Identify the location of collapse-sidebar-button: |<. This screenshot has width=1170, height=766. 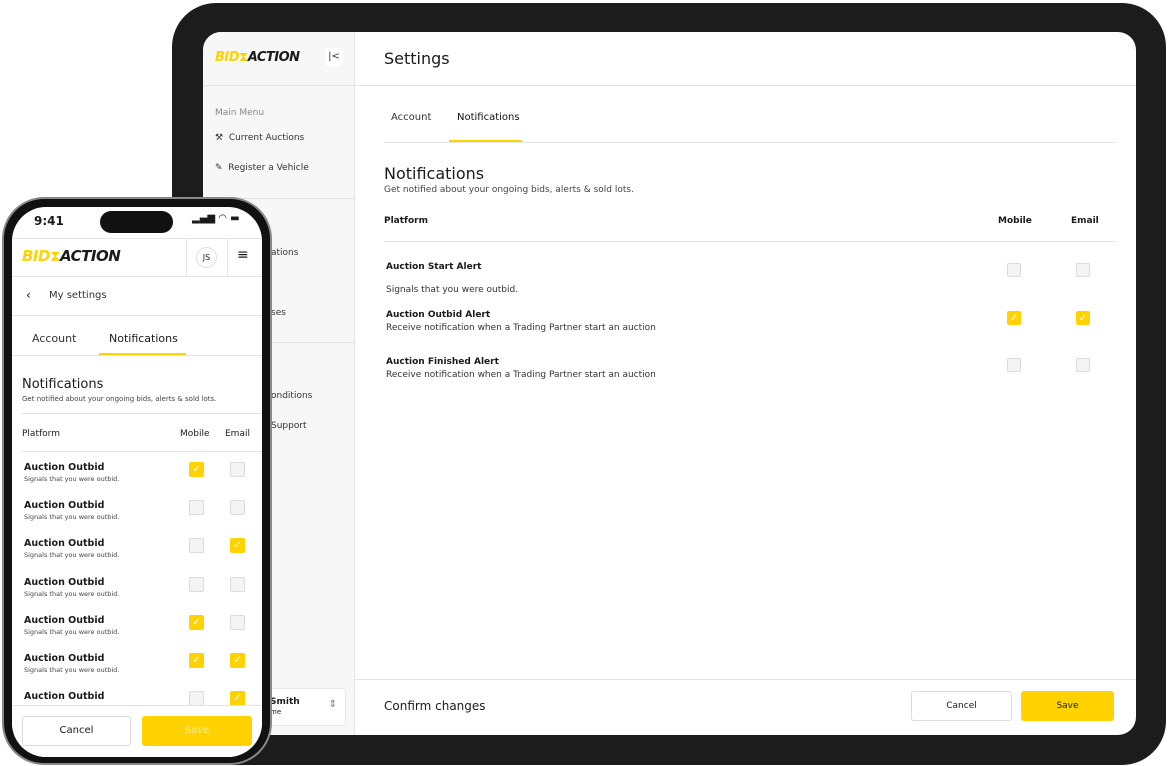
(334, 57).